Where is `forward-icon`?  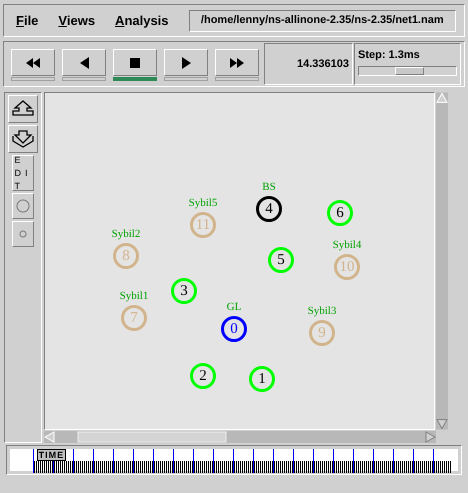
forward-icon is located at coordinates (237, 63).